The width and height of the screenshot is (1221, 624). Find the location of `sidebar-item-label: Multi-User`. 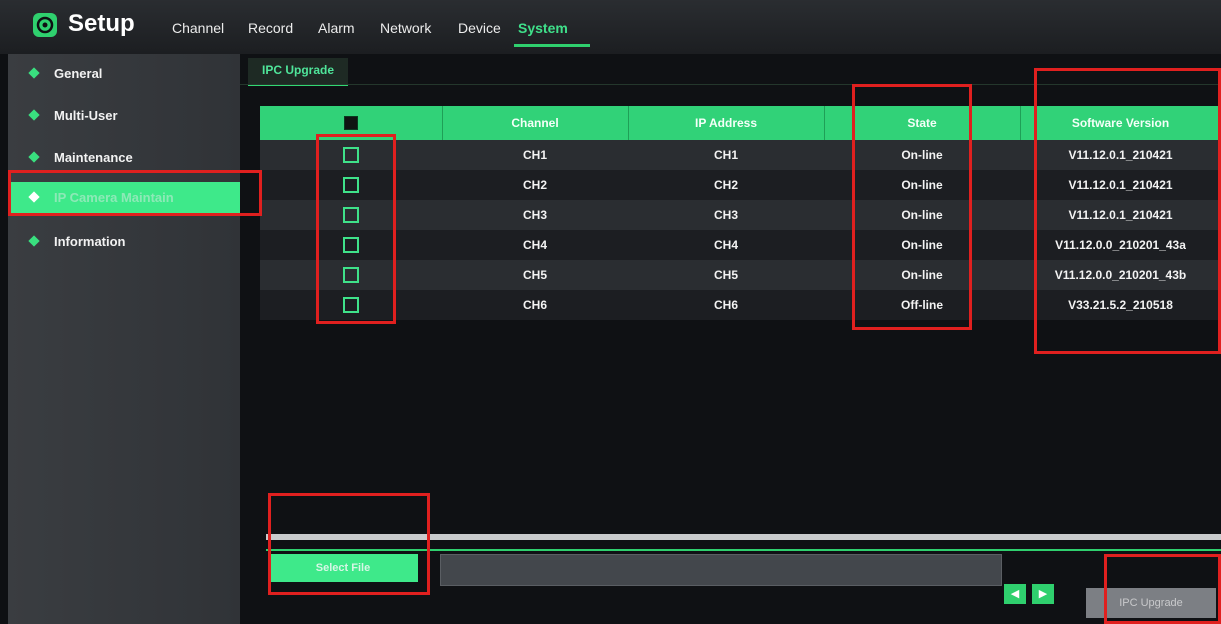

sidebar-item-label: Multi-User is located at coordinates (86, 115).